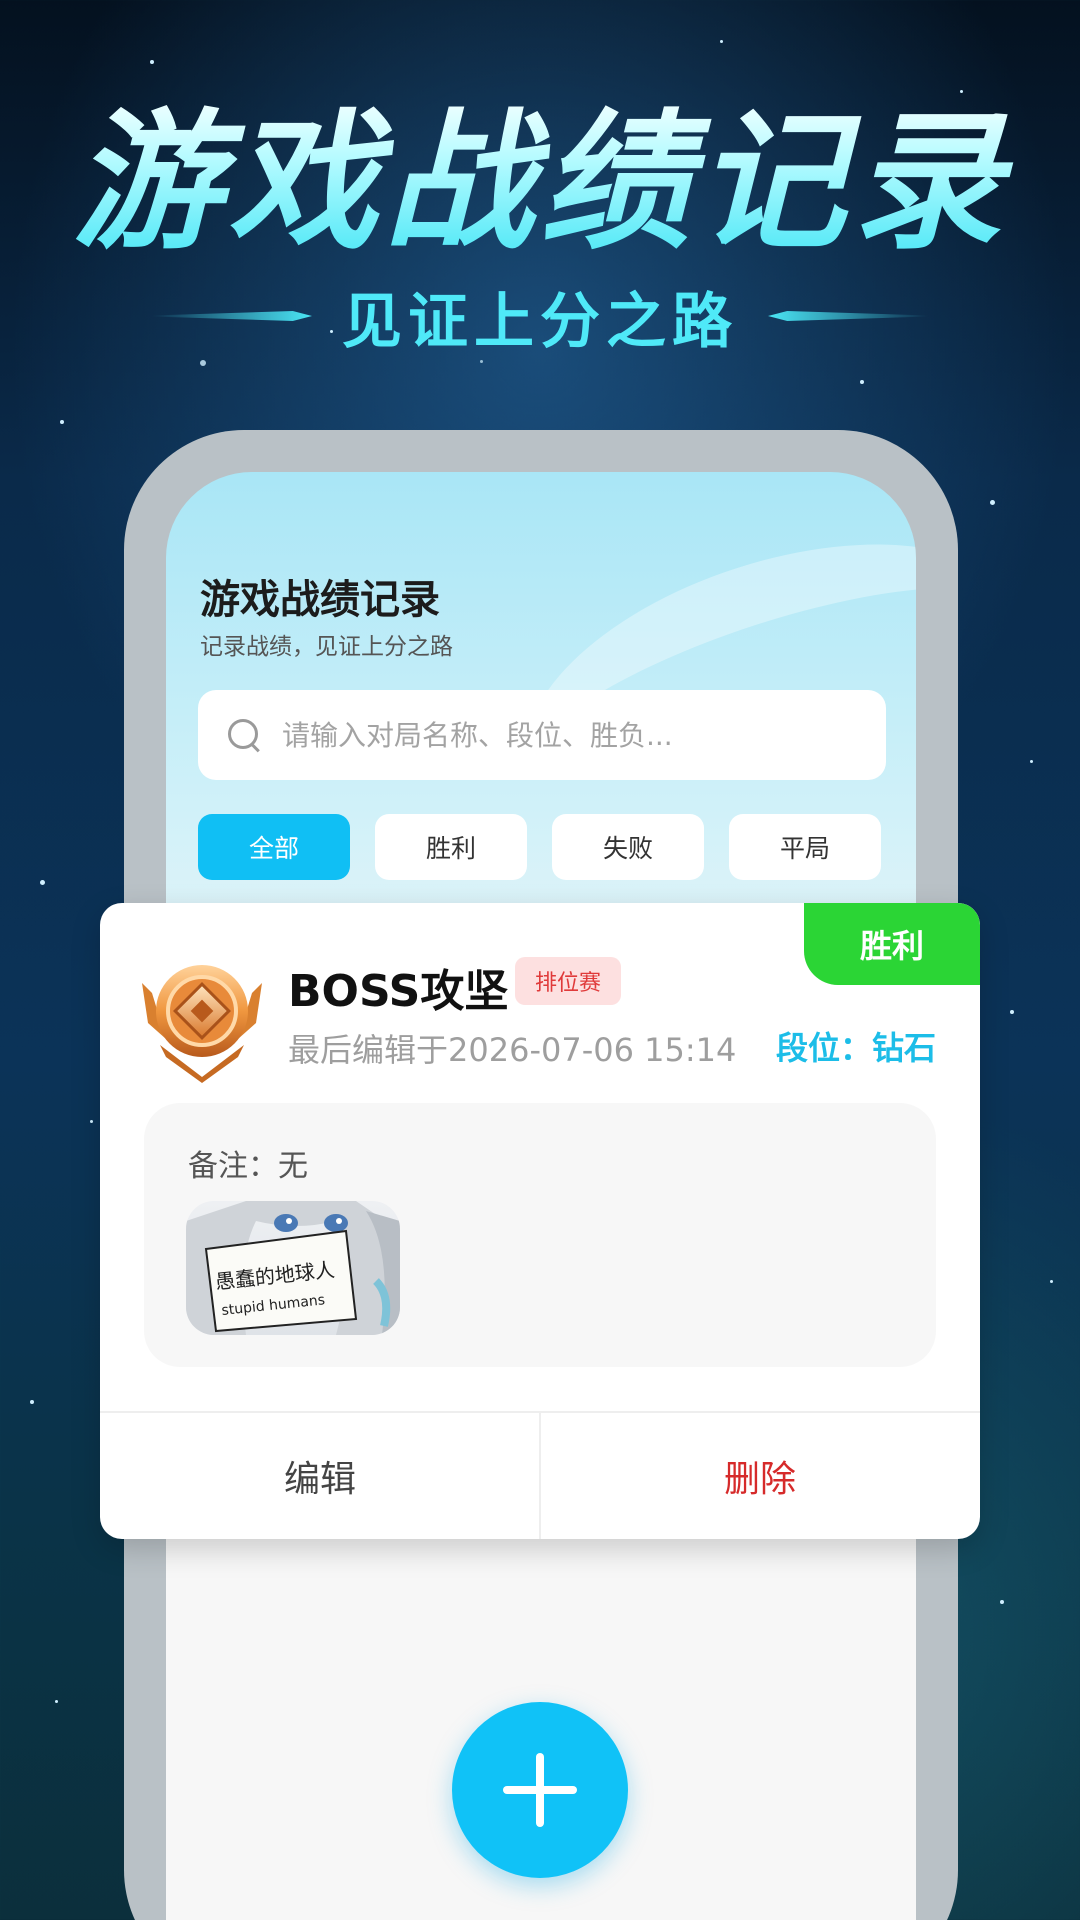  What do you see at coordinates (202, 1024) in the screenshot?
I see `rank-medal-icon` at bounding box center [202, 1024].